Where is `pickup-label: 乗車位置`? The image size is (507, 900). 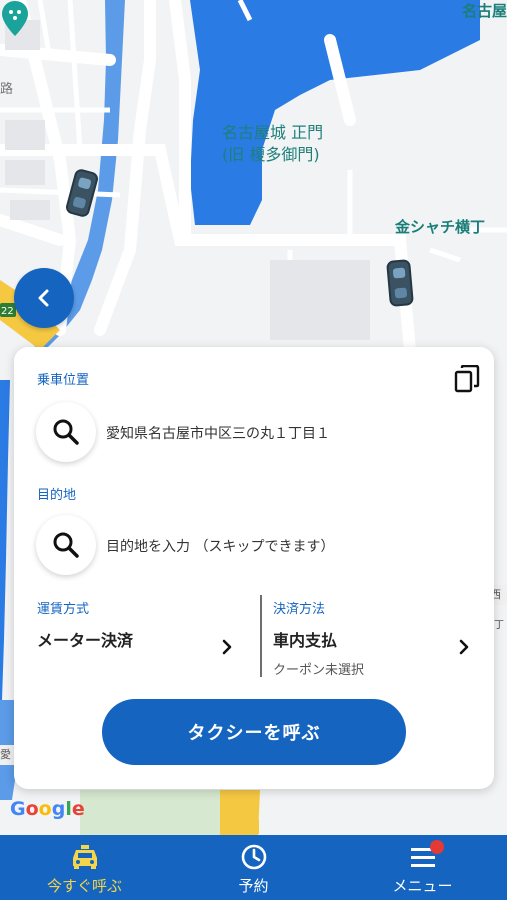
pickup-label: 乗車位置 is located at coordinates (63, 380).